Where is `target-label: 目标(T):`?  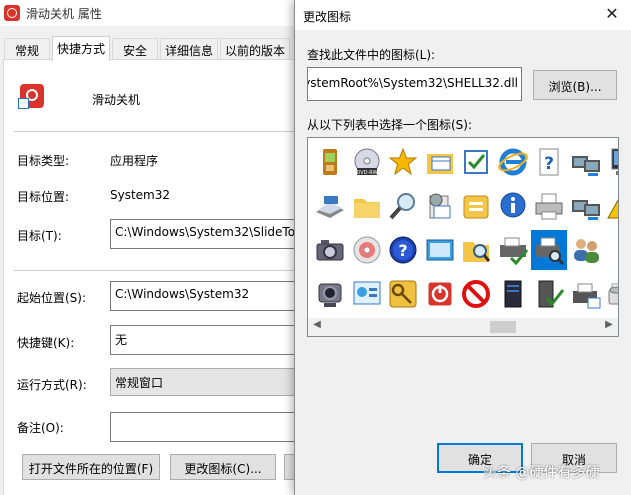 target-label: 目标(T): is located at coordinates (39, 236).